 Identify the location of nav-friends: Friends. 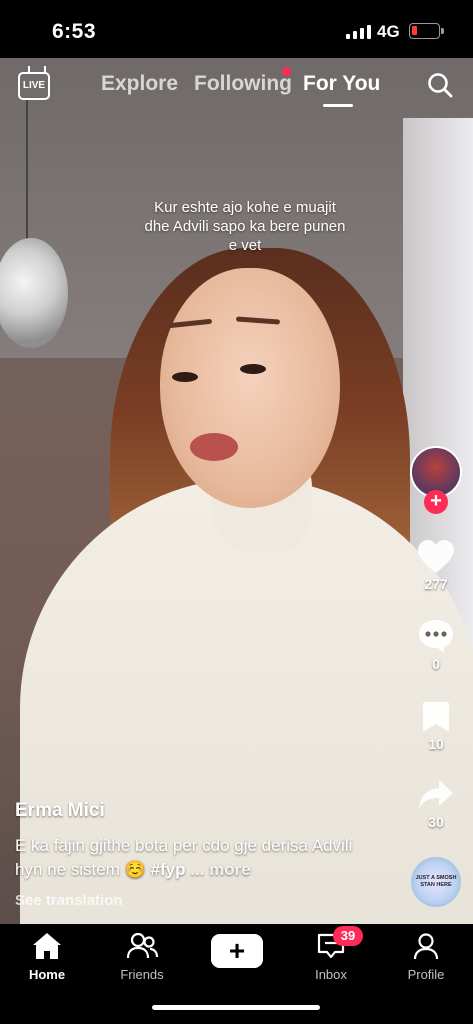
(142, 957).